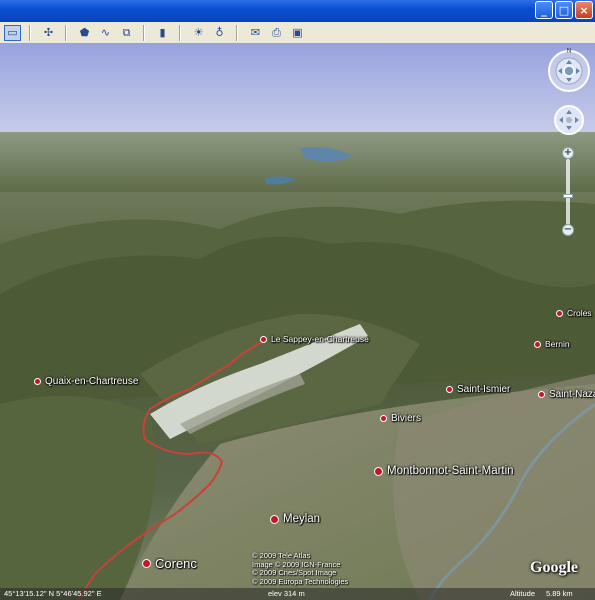 The height and width of the screenshot is (600, 595). I want to click on email-icon: ✉, so click(255, 33).